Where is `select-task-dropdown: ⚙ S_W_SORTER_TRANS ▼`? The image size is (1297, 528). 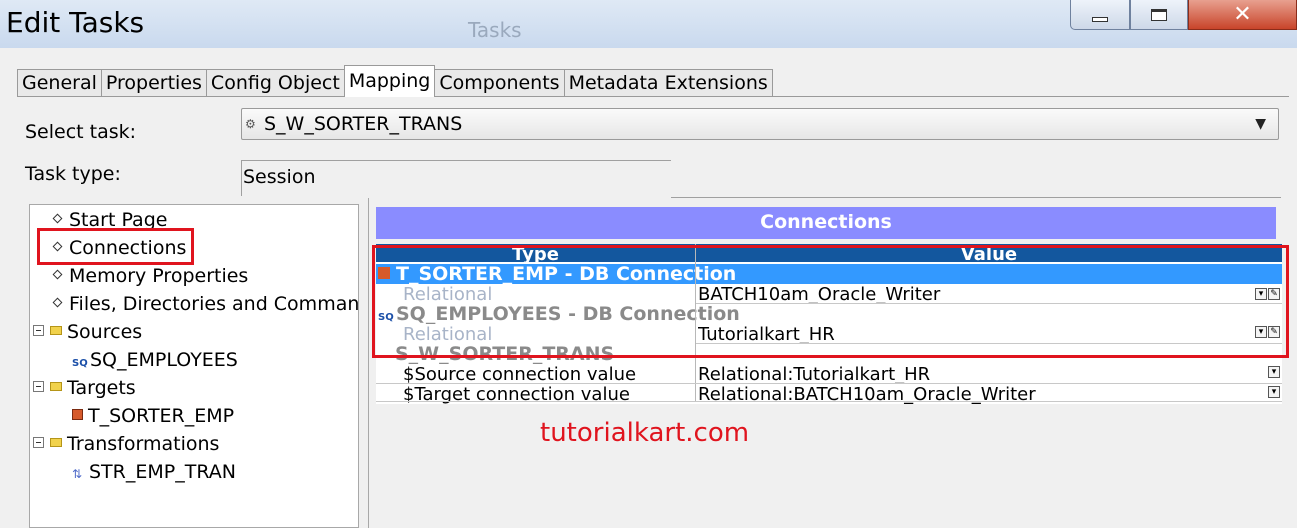 select-task-dropdown: ⚙ S_W_SORTER_TRANS ▼ is located at coordinates (760, 124).